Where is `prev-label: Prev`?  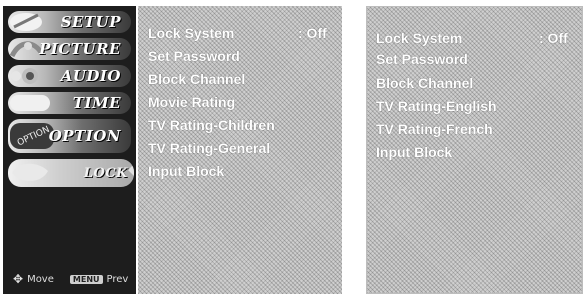
prev-label: Prev is located at coordinates (117, 279).